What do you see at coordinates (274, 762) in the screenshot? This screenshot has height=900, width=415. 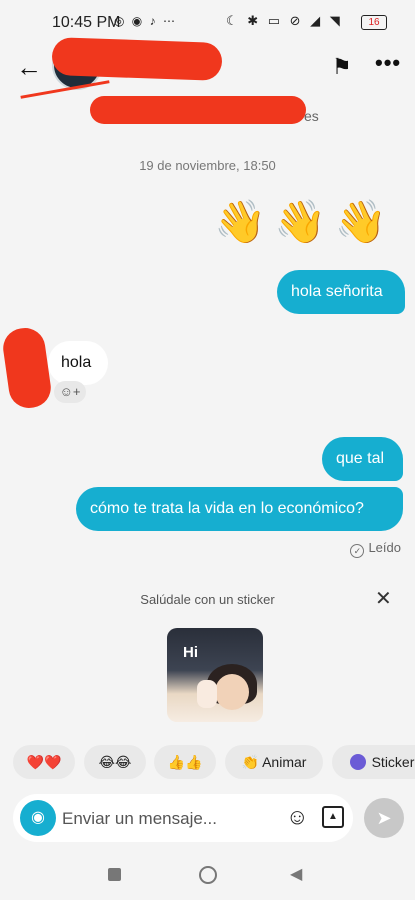 I see `quick-reaction-cheer: 👏 Animar` at bounding box center [274, 762].